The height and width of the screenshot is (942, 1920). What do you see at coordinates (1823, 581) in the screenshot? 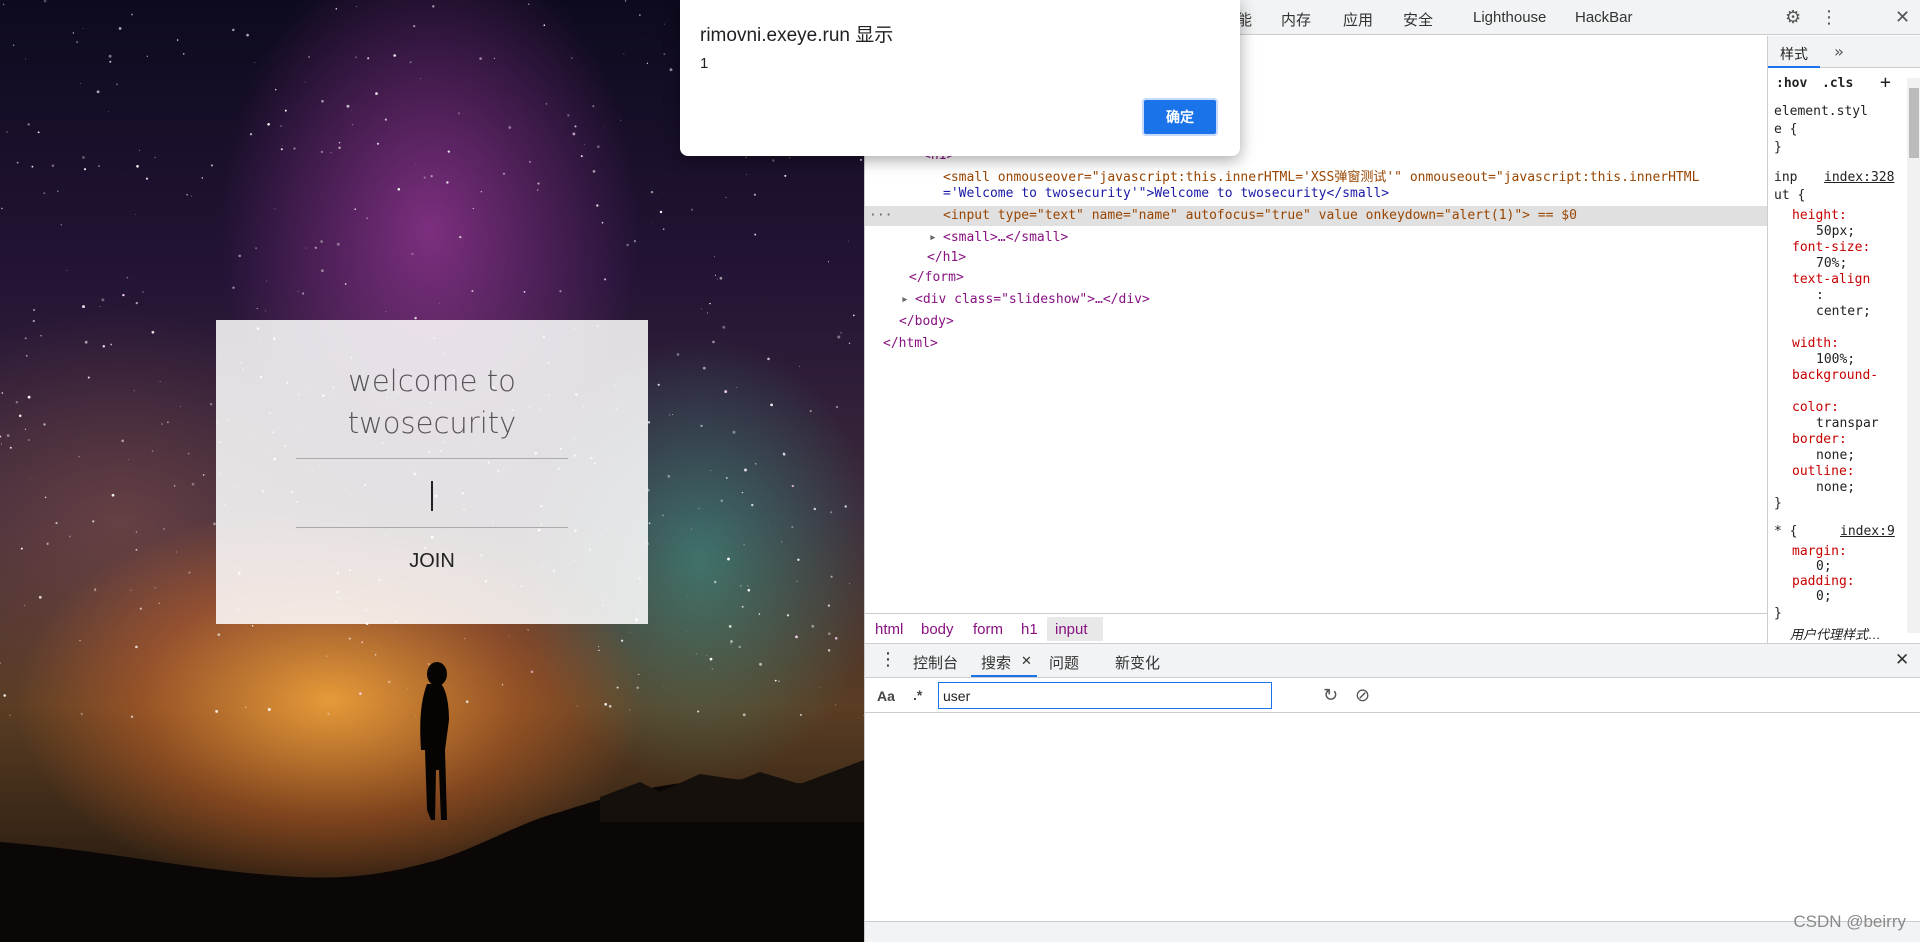
I see `css-property-name: padding:` at bounding box center [1823, 581].